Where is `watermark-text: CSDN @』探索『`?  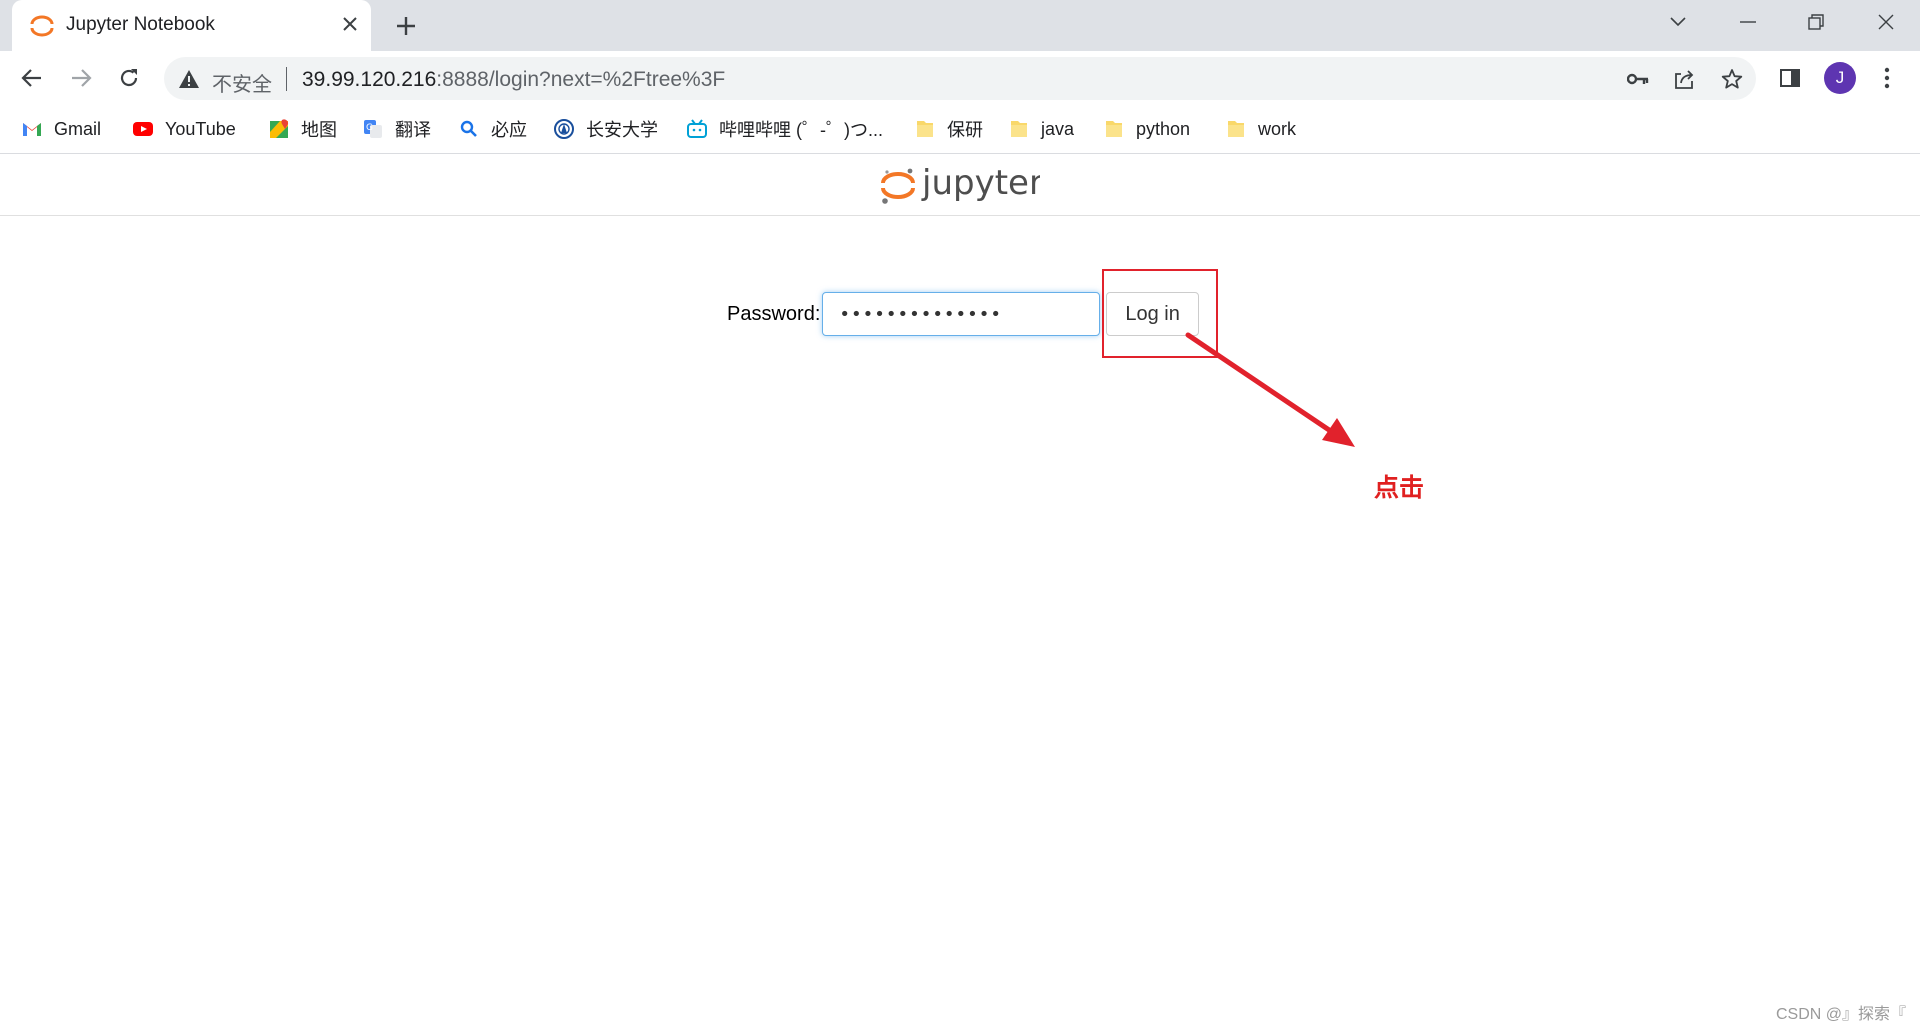 watermark-text: CSDN @』探索『 is located at coordinates (1840, 1014).